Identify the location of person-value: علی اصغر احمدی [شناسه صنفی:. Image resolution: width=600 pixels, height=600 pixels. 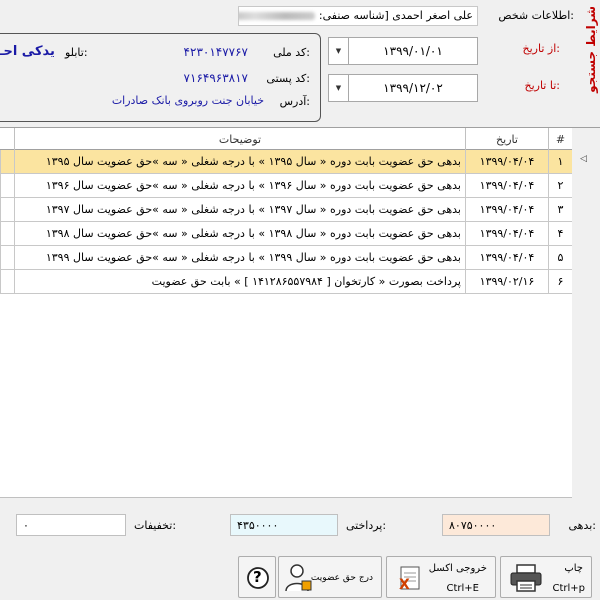
(395, 15).